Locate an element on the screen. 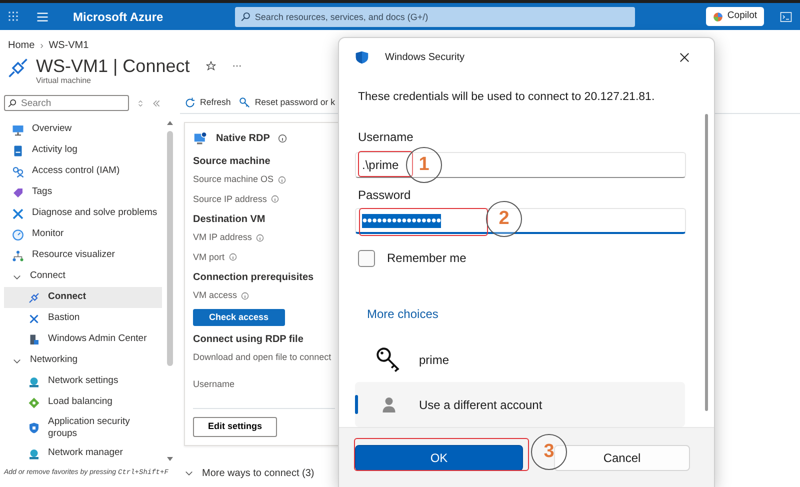  breadcrumb-link: WS-VM1 is located at coordinates (68, 45).